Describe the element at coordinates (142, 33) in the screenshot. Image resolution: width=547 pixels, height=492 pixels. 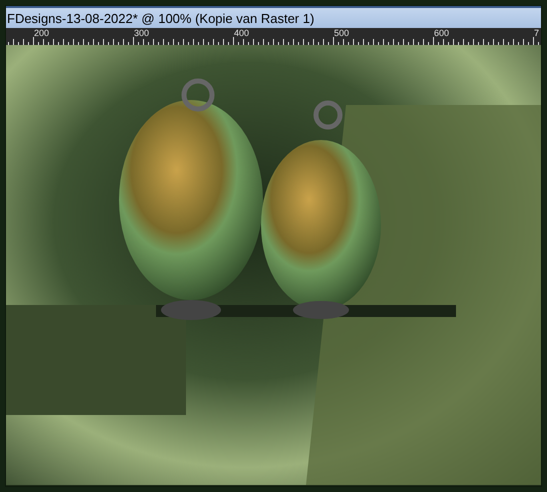
I see `ruler-label: 300` at that location.